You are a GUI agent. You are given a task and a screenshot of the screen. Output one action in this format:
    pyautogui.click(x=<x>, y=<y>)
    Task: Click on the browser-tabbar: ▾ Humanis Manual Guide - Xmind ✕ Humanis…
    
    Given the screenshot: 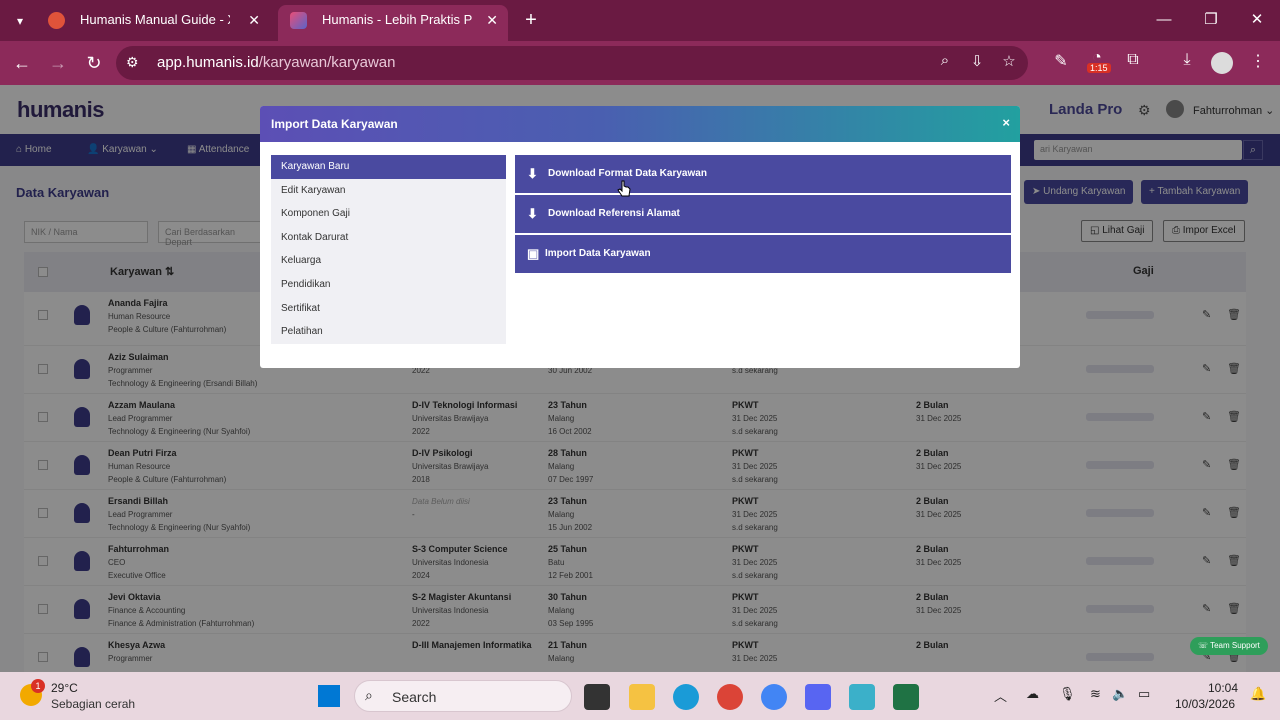 What is the action you would take?
    pyautogui.click(x=640, y=20)
    